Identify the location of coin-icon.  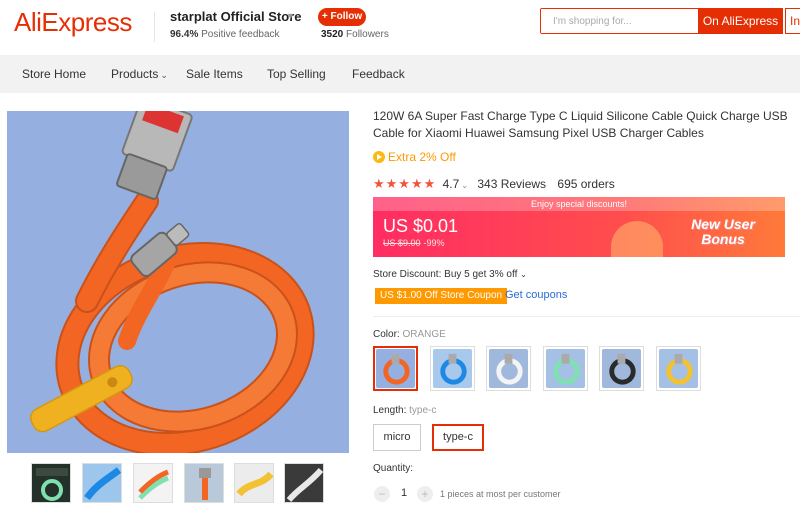
(379, 157).